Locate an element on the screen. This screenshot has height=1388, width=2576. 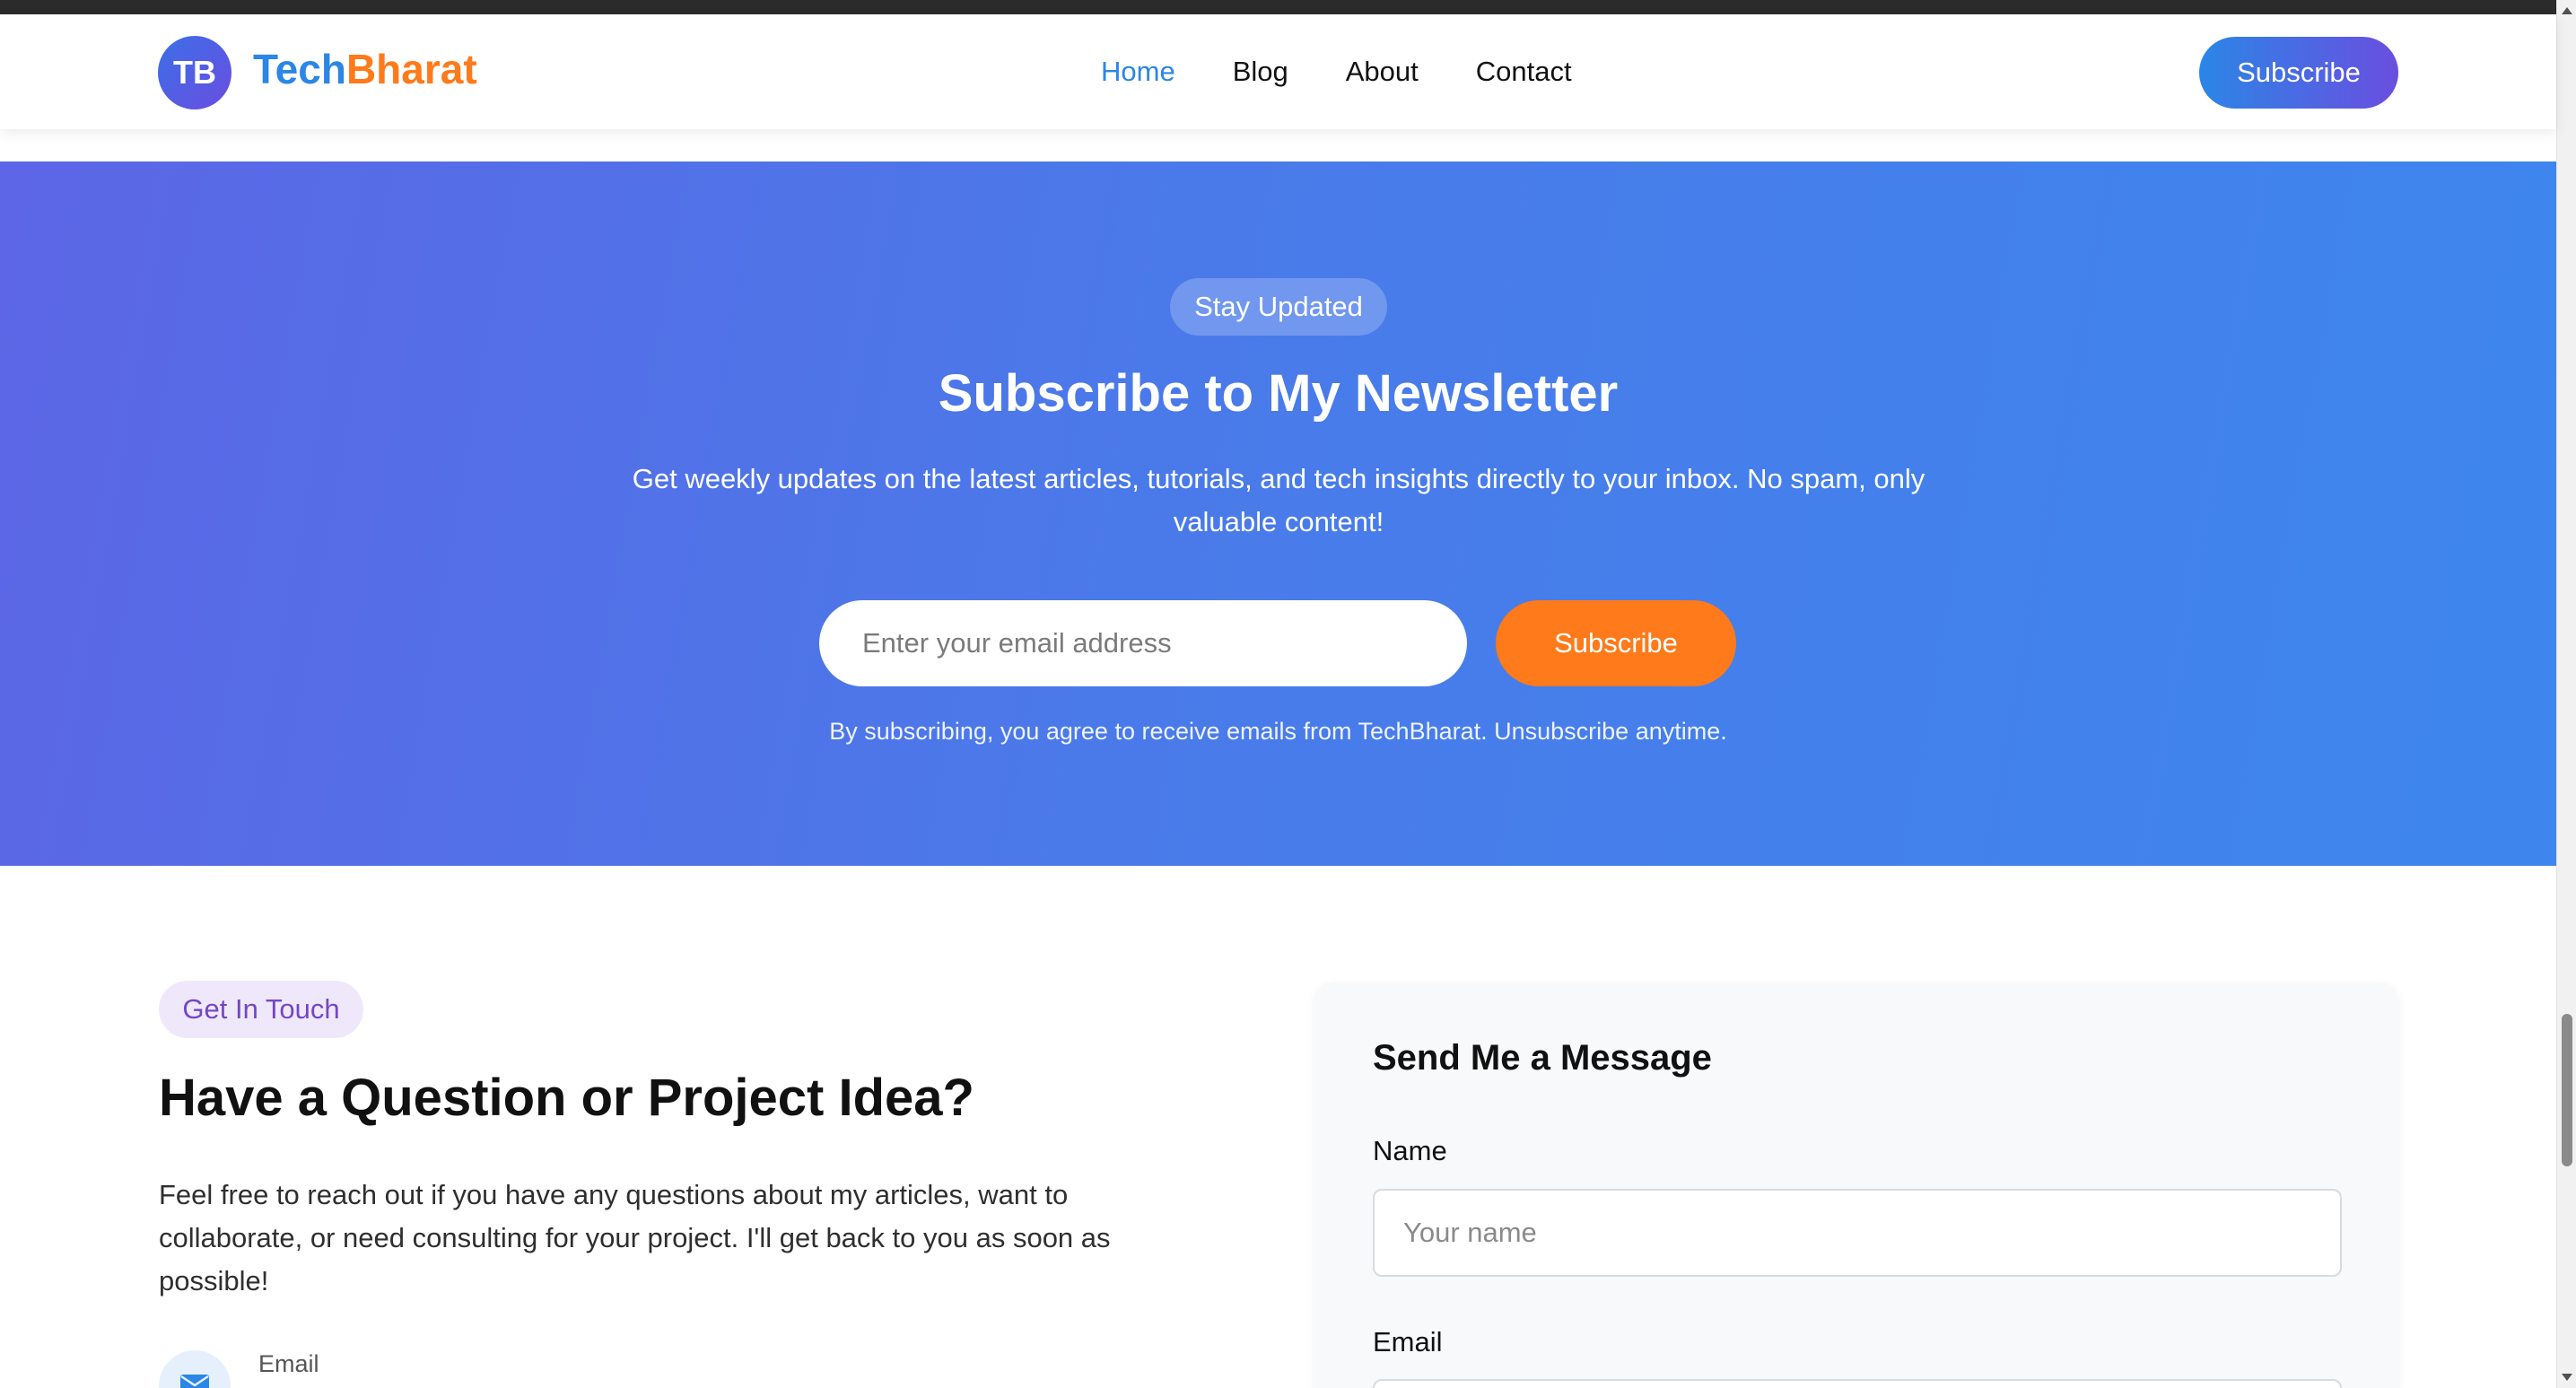
stay-updated-badge: Stay Updated is located at coordinates (1278, 307).